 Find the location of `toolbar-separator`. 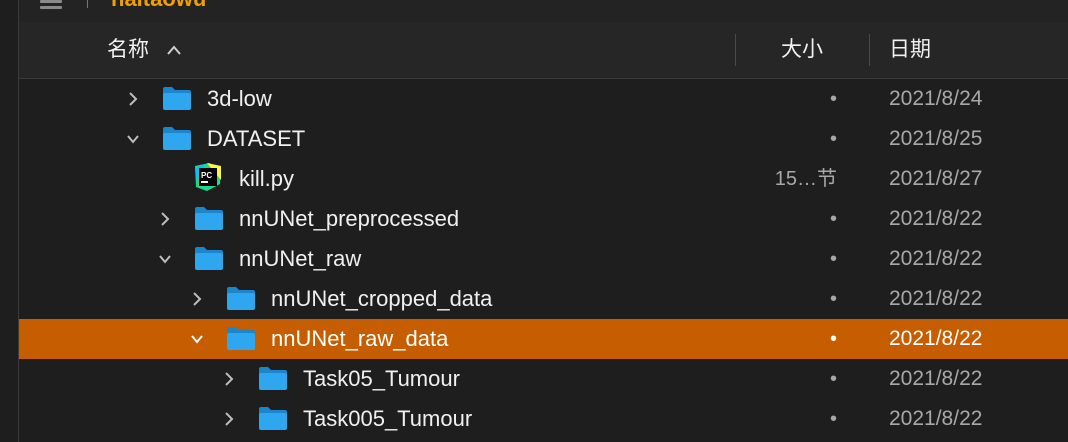

toolbar-separator is located at coordinates (87, 4).